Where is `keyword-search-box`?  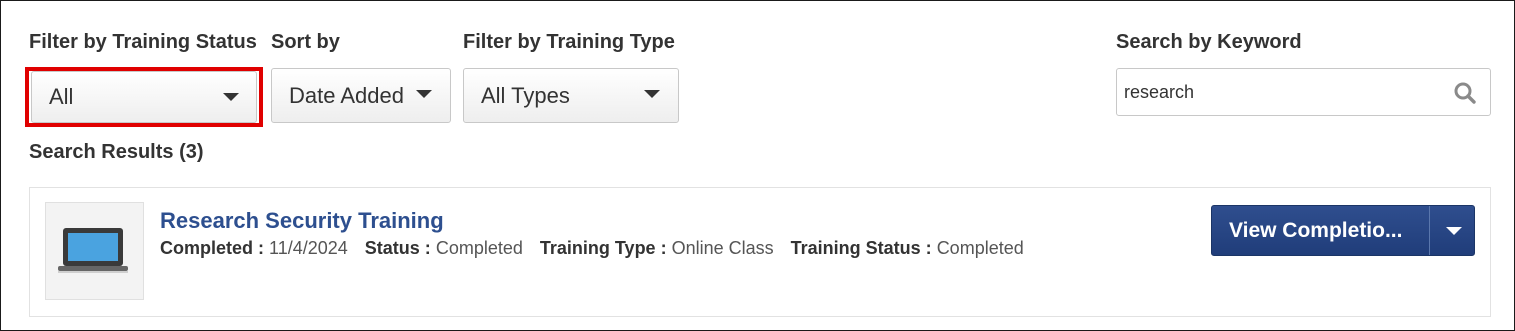
keyword-search-box is located at coordinates (1303, 92).